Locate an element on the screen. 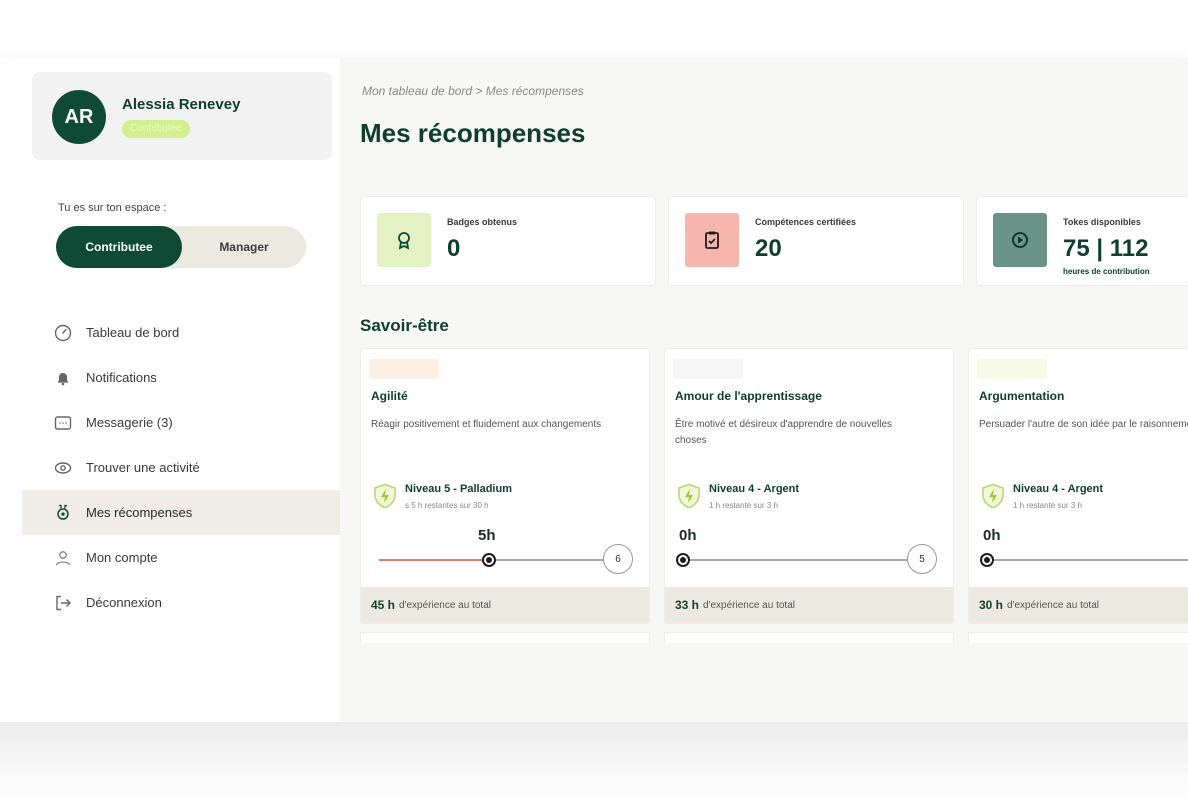  stat-value: 75 | 112 is located at coordinates (1106, 248).